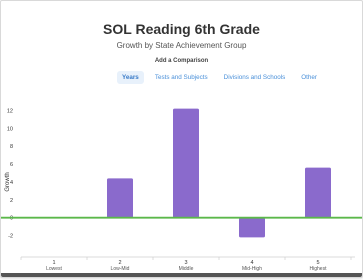 The width and height of the screenshot is (363, 280). Describe the element at coordinates (10, 129) in the screenshot. I see `y-tick-label: 10` at that location.